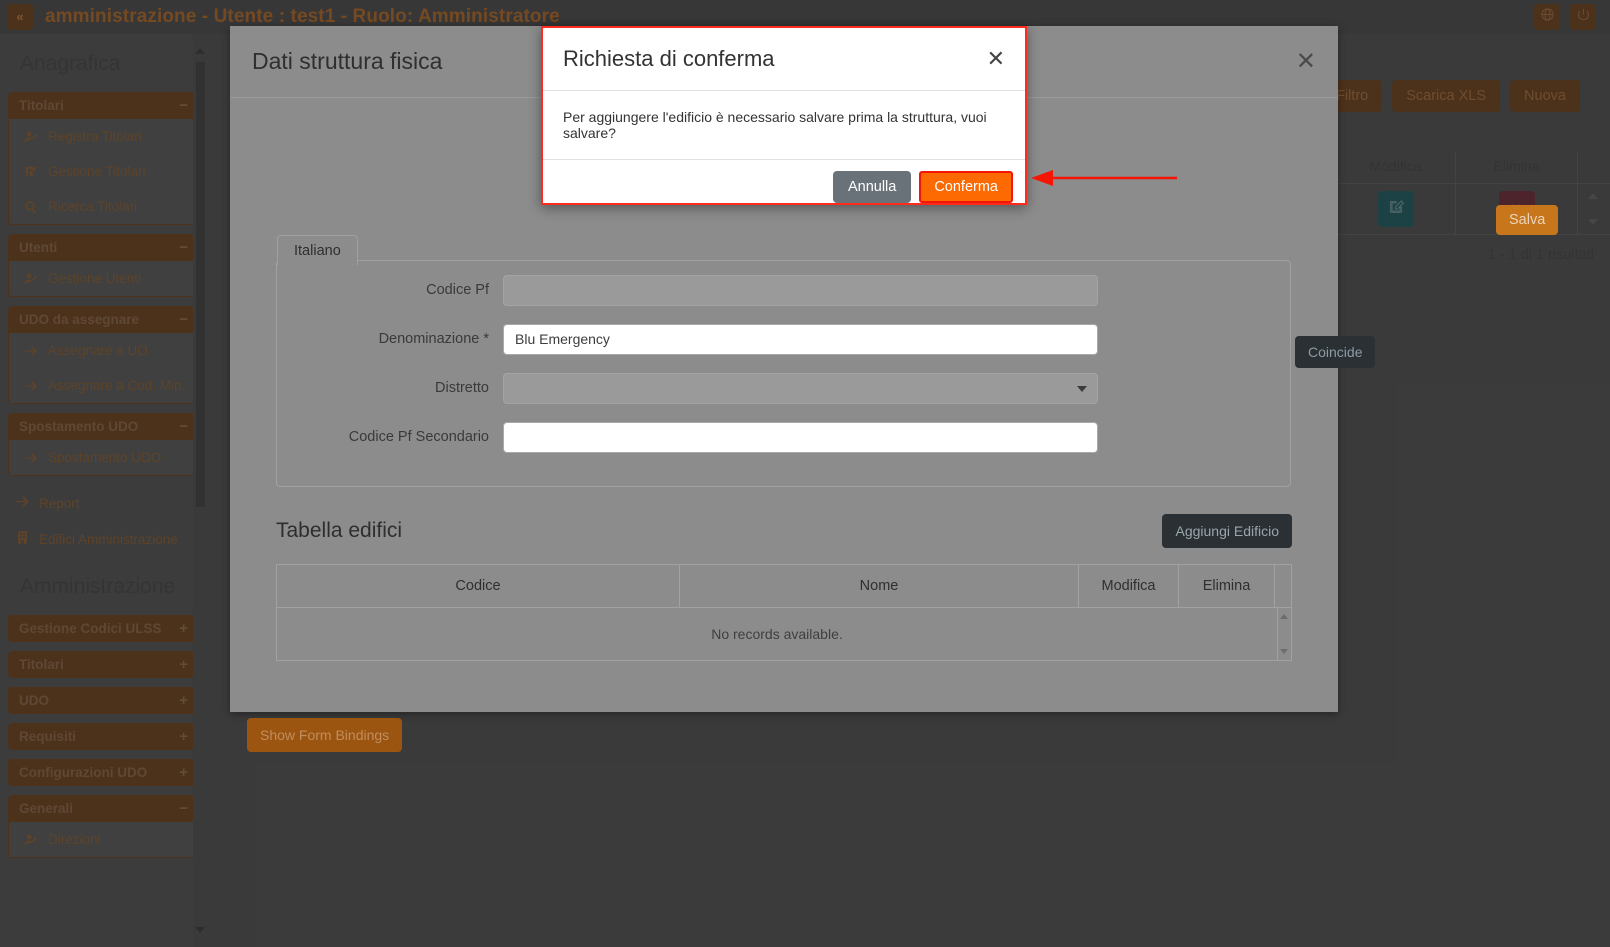  Describe the element at coordinates (1082, 388) in the screenshot. I see `chevron-down-icon` at that location.